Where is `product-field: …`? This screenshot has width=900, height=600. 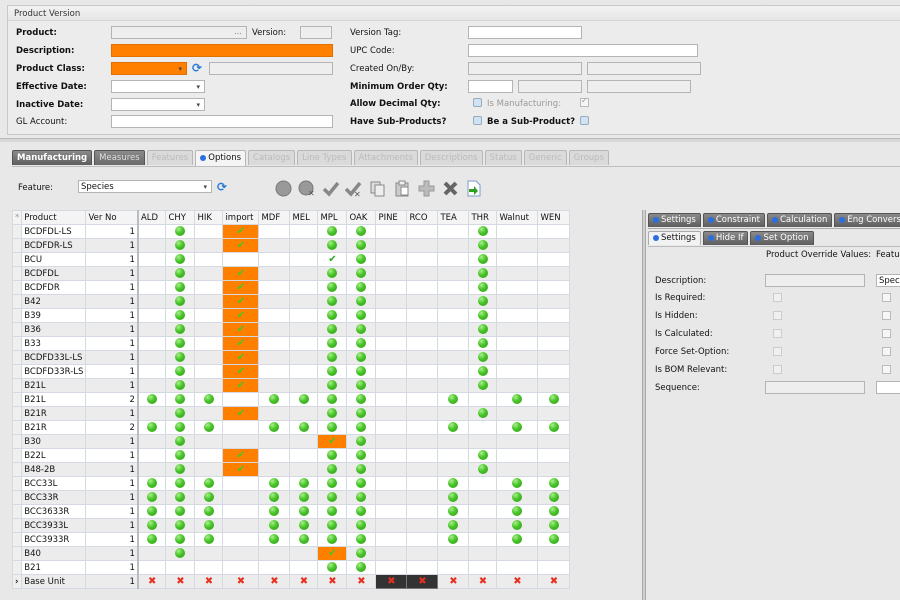
product-field: … is located at coordinates (179, 32).